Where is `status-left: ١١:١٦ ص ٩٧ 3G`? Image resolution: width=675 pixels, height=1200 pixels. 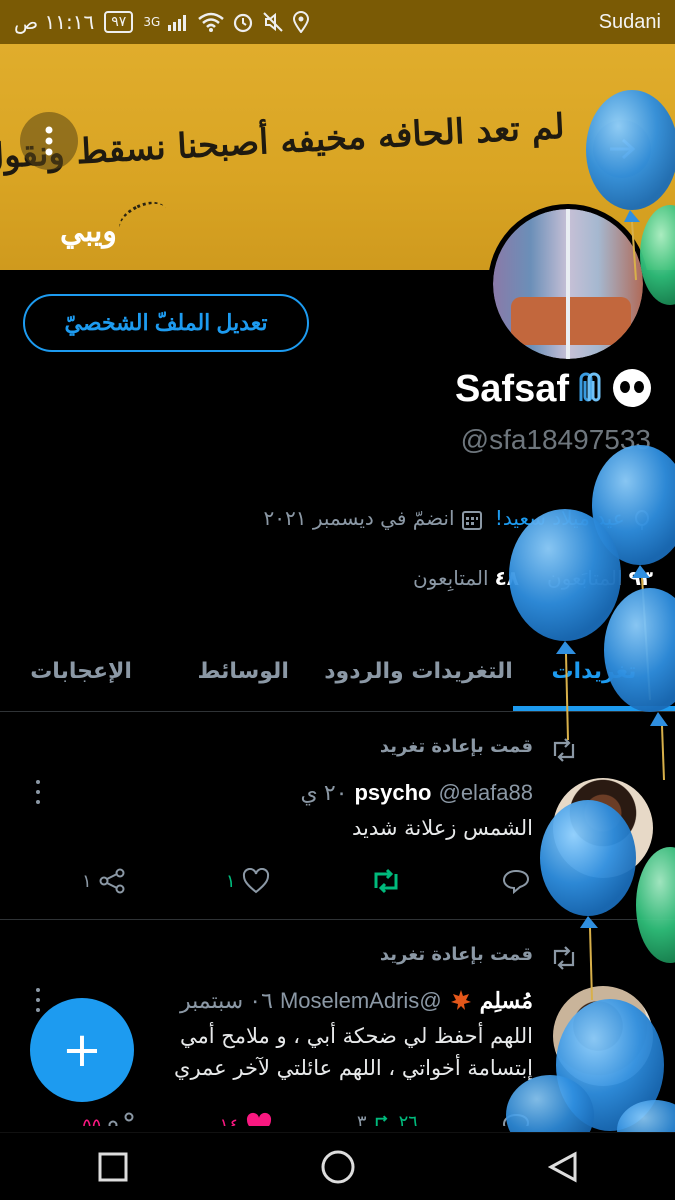
status-left: ١١:١٦ ص ٩٧ 3G is located at coordinates (162, 22).